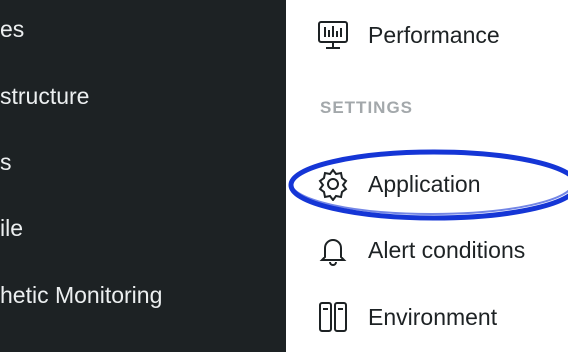  What do you see at coordinates (44, 96) in the screenshot?
I see `left-nav-item: structure` at bounding box center [44, 96].